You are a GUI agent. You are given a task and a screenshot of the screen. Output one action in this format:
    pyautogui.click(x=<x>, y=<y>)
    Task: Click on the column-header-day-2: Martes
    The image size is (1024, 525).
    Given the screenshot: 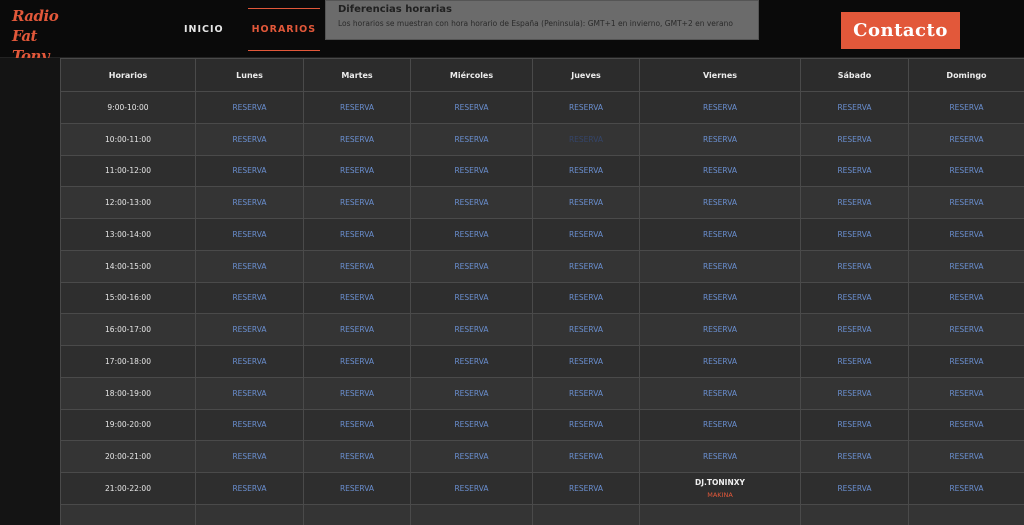 What is the action you would take?
    pyautogui.click(x=357, y=75)
    